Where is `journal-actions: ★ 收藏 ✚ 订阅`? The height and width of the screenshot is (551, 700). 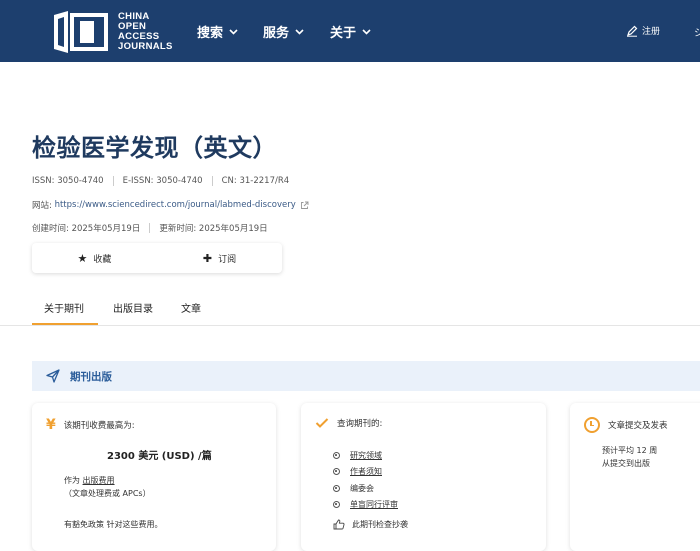 journal-actions: ★ 收藏 ✚ 订阅 is located at coordinates (157, 258).